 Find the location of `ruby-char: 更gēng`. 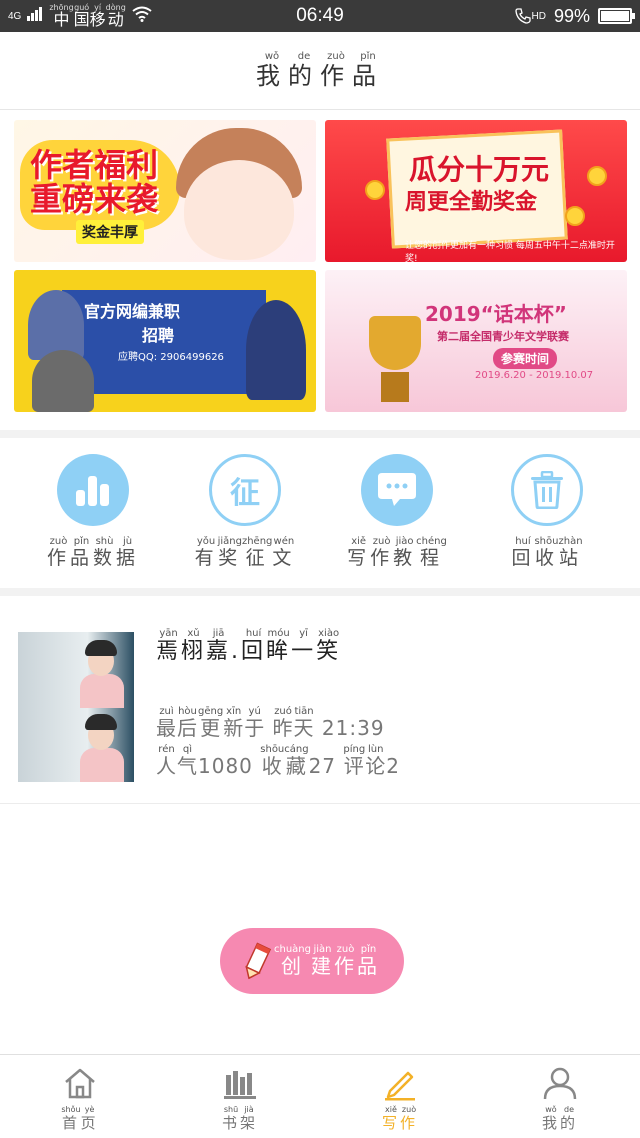

ruby-char: 更gēng is located at coordinates (211, 723).